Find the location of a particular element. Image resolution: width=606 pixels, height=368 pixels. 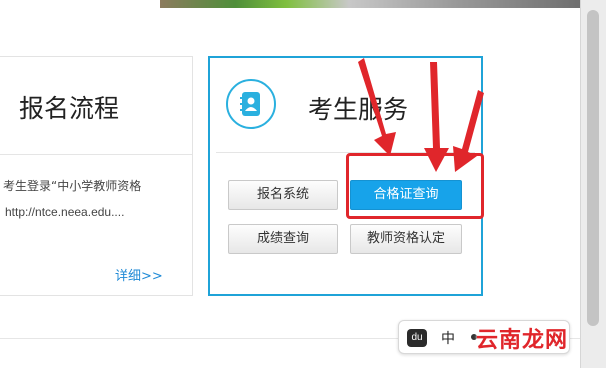

registration-process-title: 报名流程 is located at coordinates (69, 108).